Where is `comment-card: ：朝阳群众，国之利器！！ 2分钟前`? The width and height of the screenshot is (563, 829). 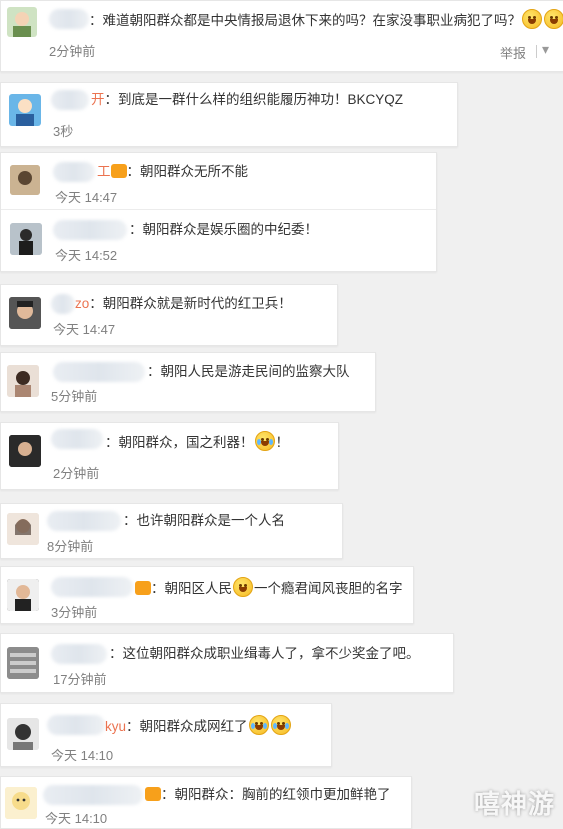 comment-card: ：朝阳群众，国之利器！！ 2分钟前 is located at coordinates (169, 456).